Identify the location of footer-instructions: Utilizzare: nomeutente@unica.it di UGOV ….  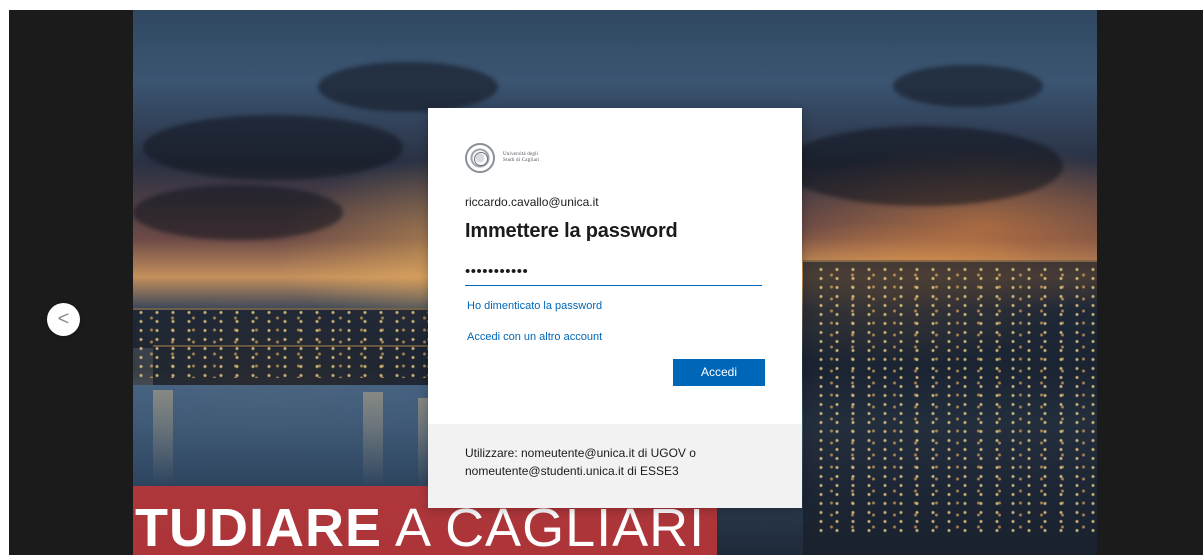
(615, 462).